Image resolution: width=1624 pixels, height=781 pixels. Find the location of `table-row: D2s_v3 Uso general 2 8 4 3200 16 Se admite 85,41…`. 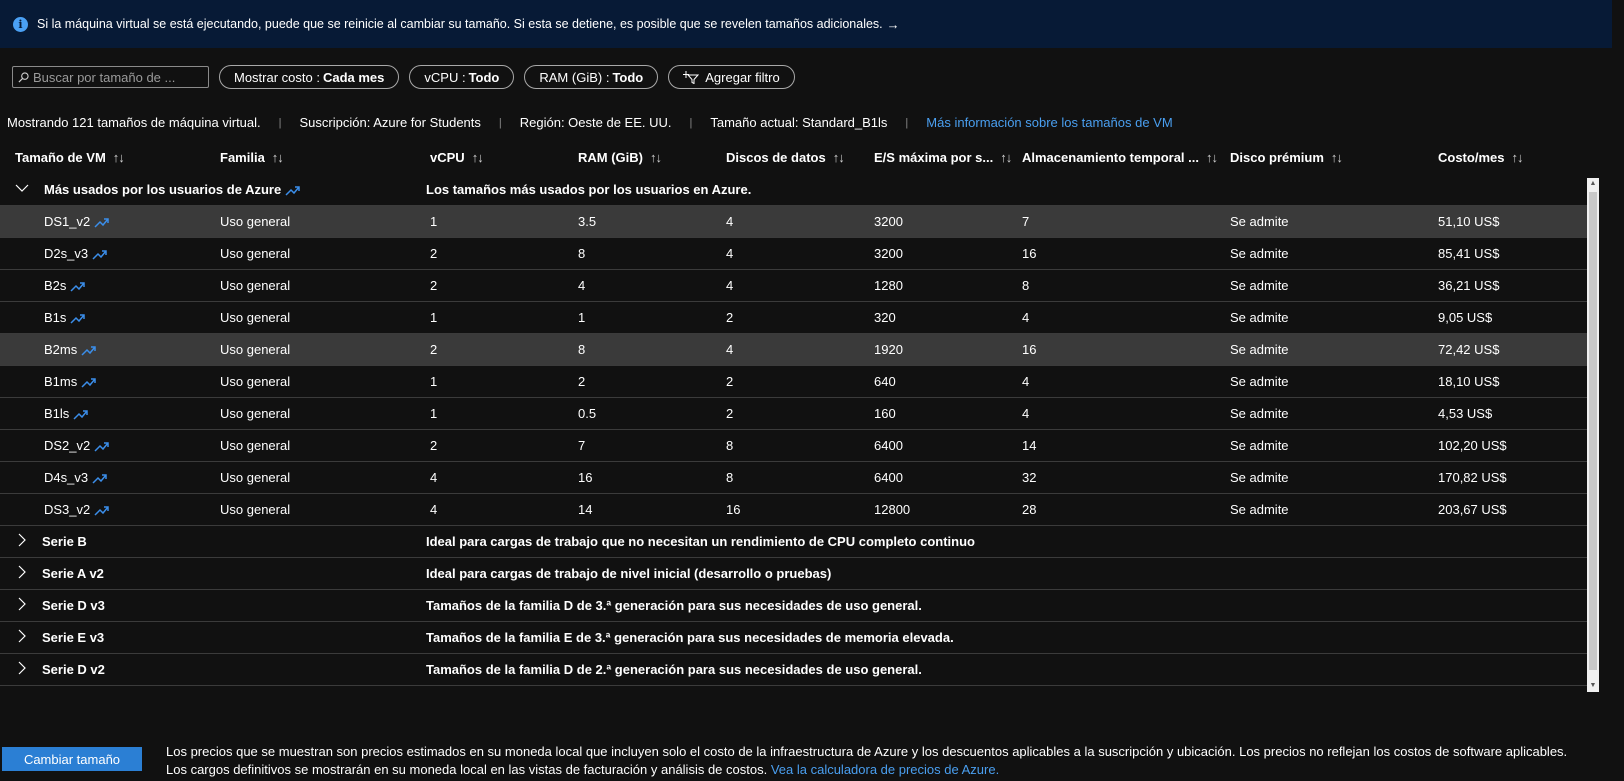

table-row: D2s_v3 Uso general 2 8 4 3200 16 Se admite 85,41… is located at coordinates (794, 254).